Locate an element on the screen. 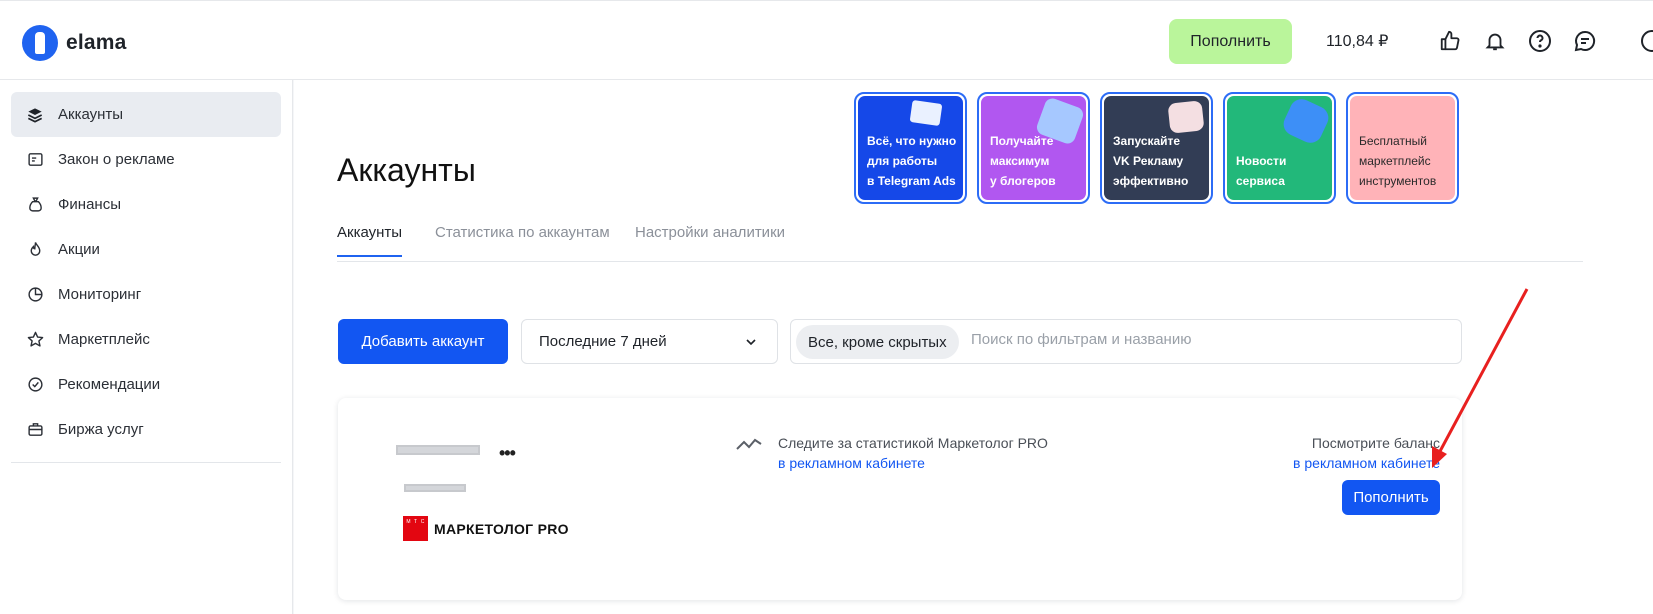 The height and width of the screenshot is (614, 1653). account-topup-button: Пополнить is located at coordinates (1391, 497).